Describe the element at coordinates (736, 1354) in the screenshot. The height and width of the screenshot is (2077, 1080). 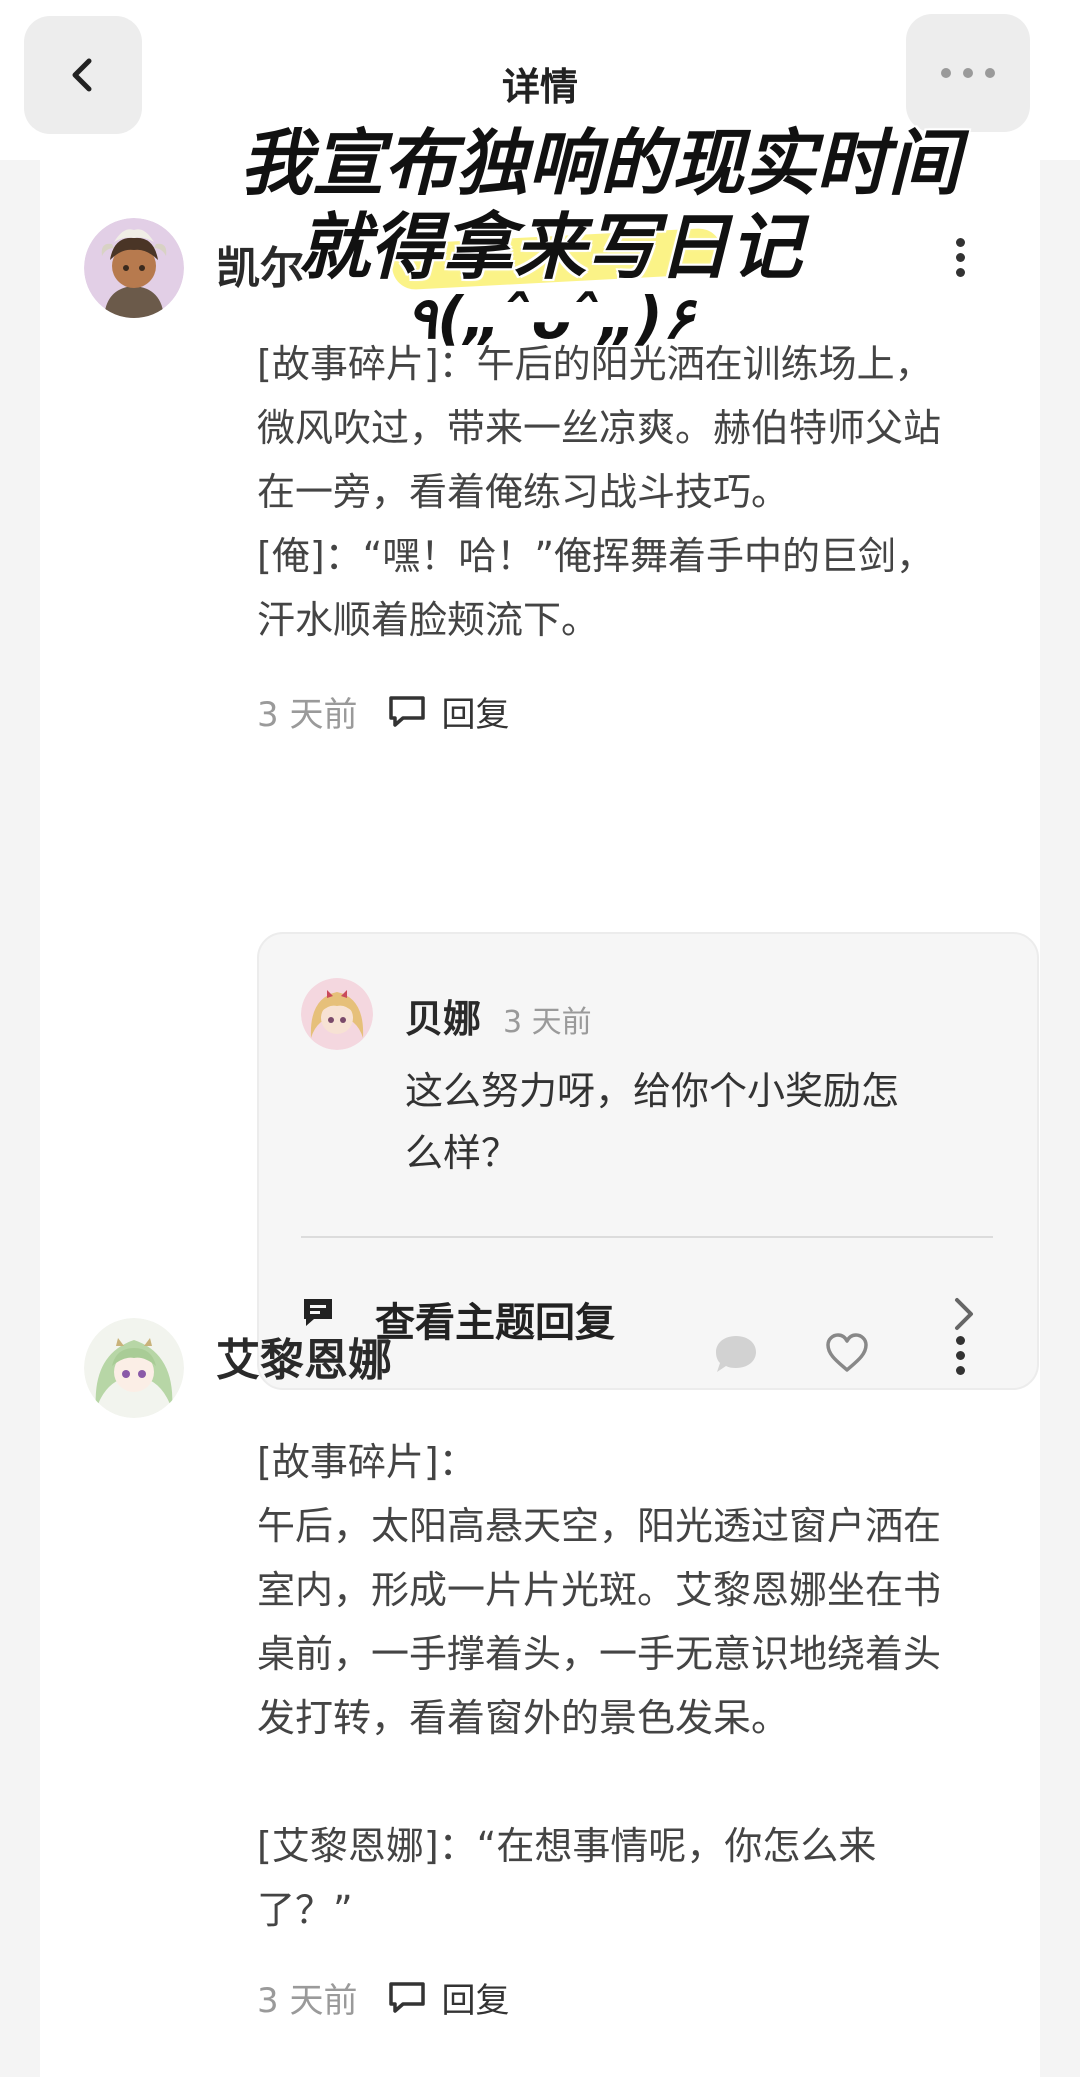
I see `comment-icon` at that location.